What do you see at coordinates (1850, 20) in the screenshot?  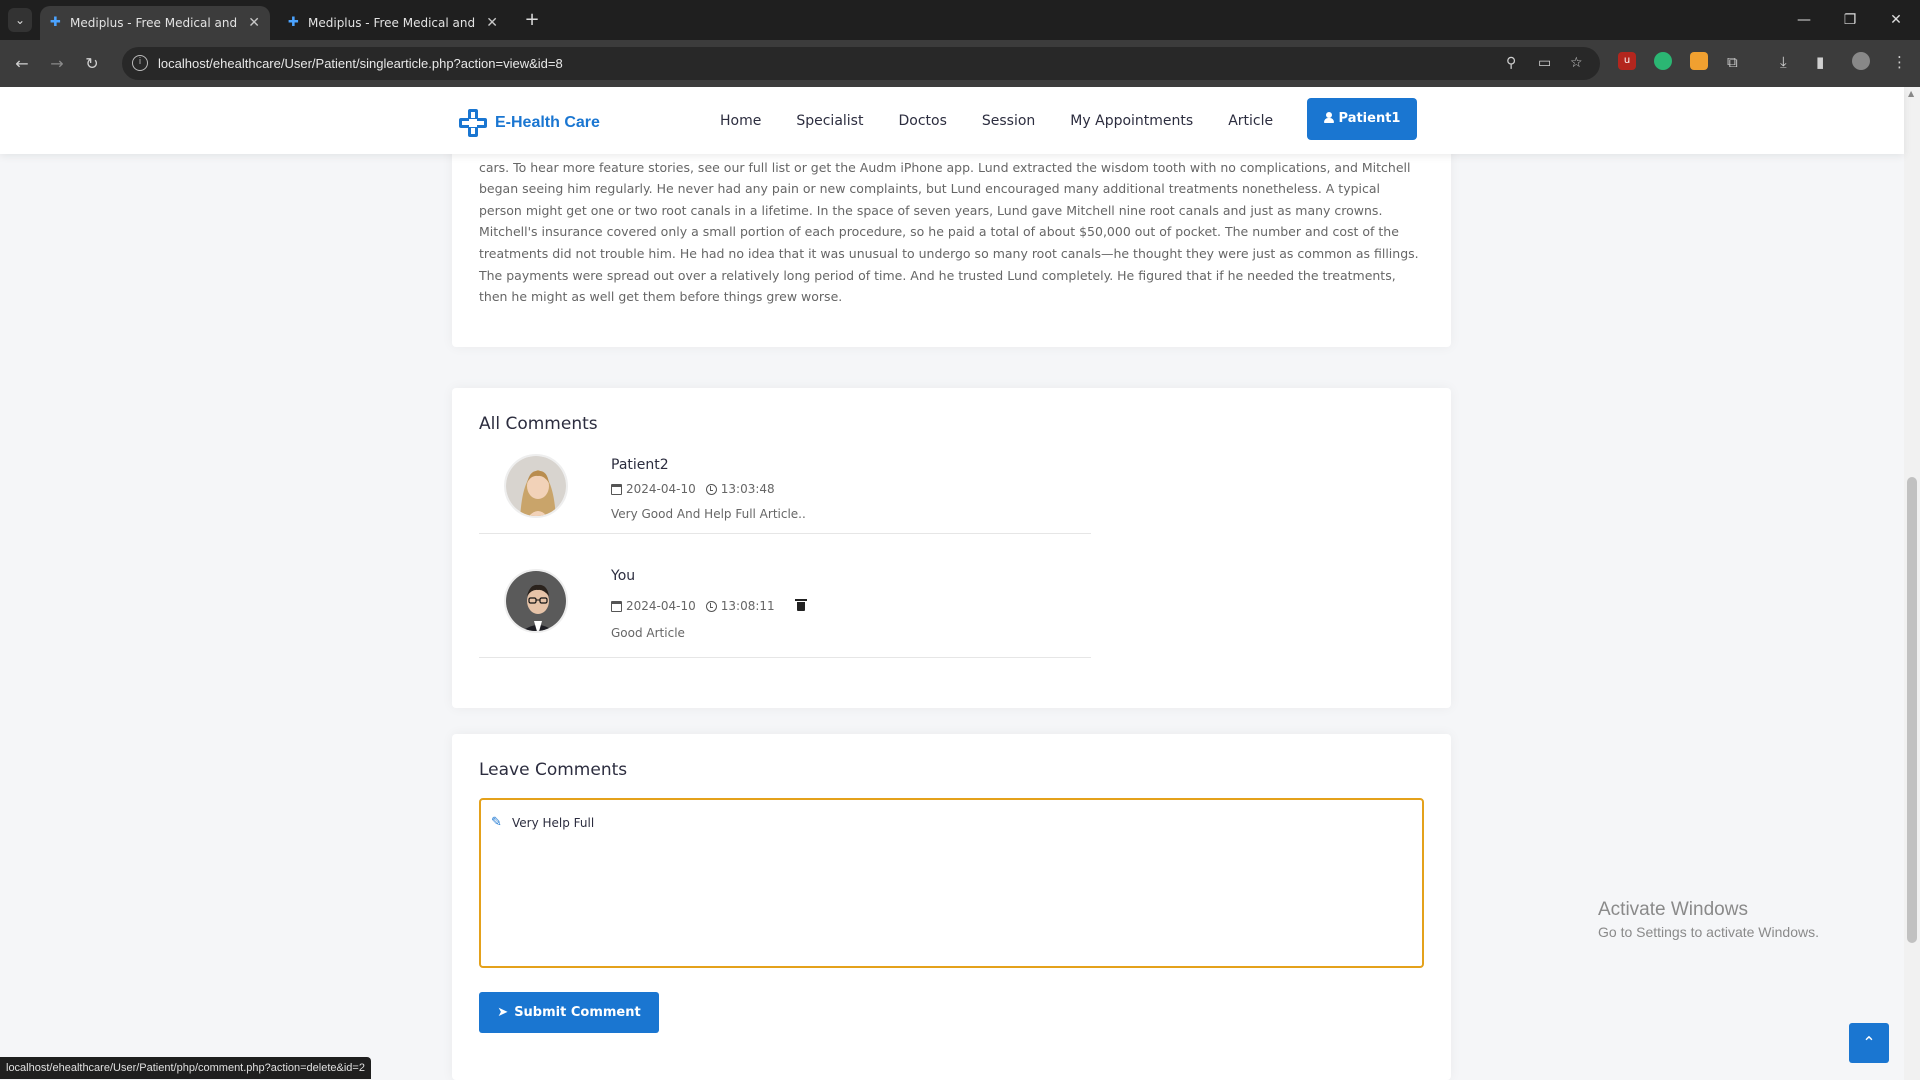 I see `restore-button: ❐` at bounding box center [1850, 20].